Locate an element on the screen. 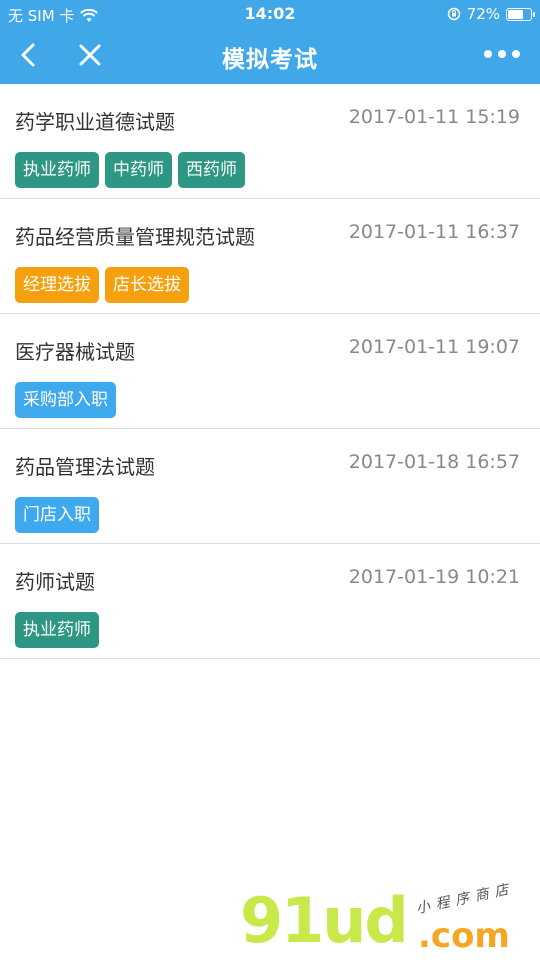 This screenshot has height=960, width=540. exam-tags: 采购部入职 is located at coordinates (65, 400).